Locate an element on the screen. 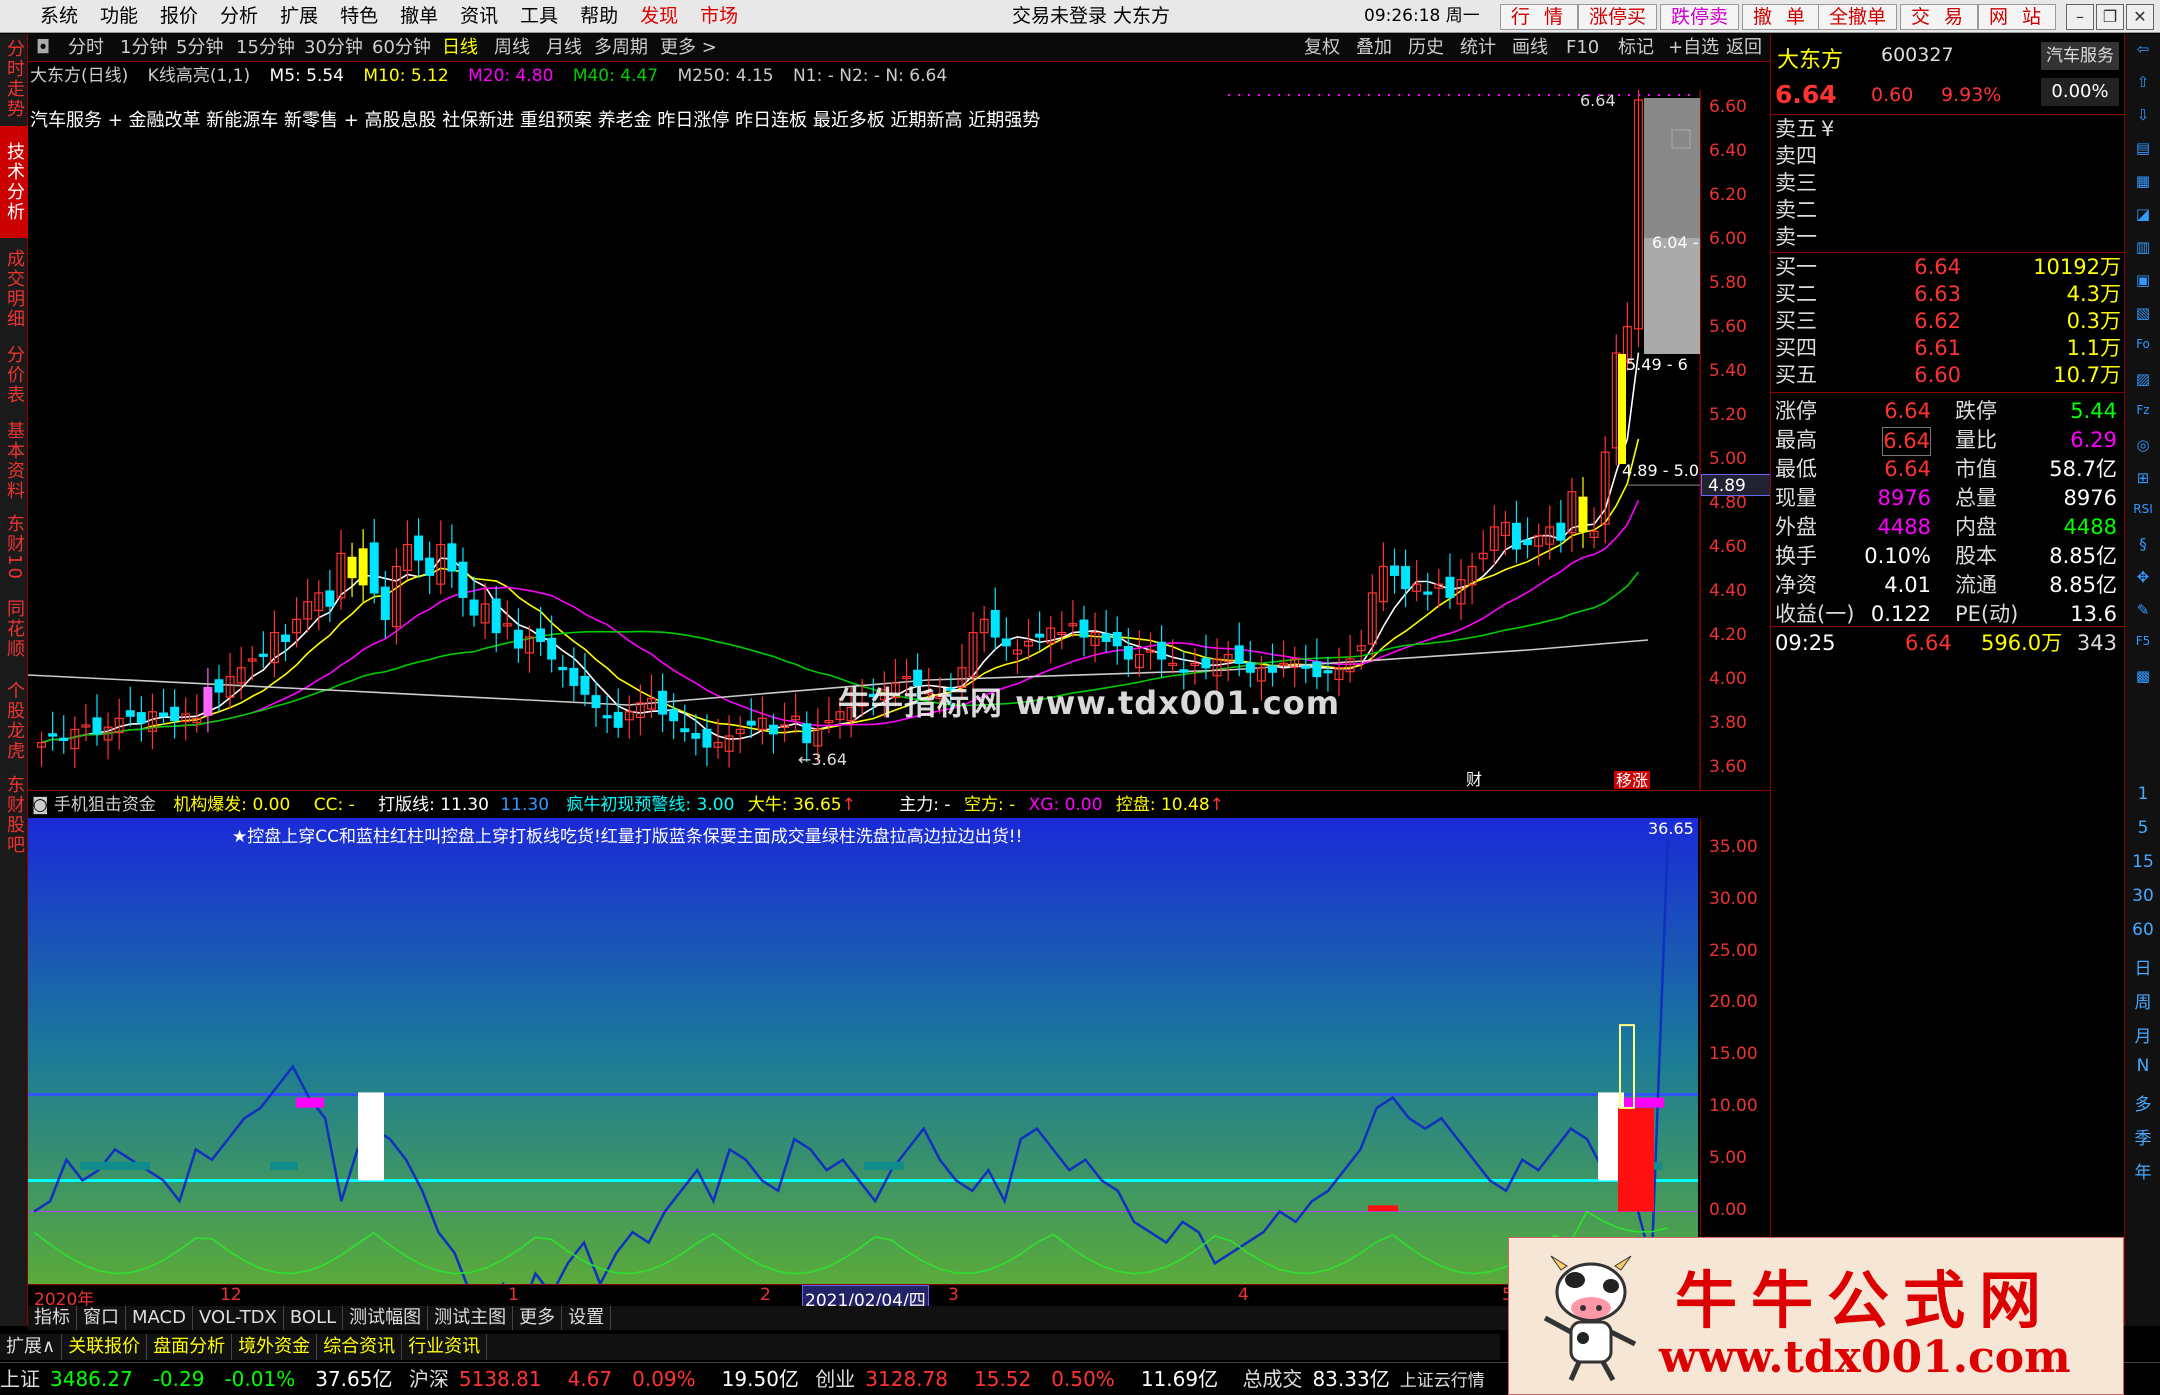  back-icon: ⇦ is located at coordinates (2143, 51).